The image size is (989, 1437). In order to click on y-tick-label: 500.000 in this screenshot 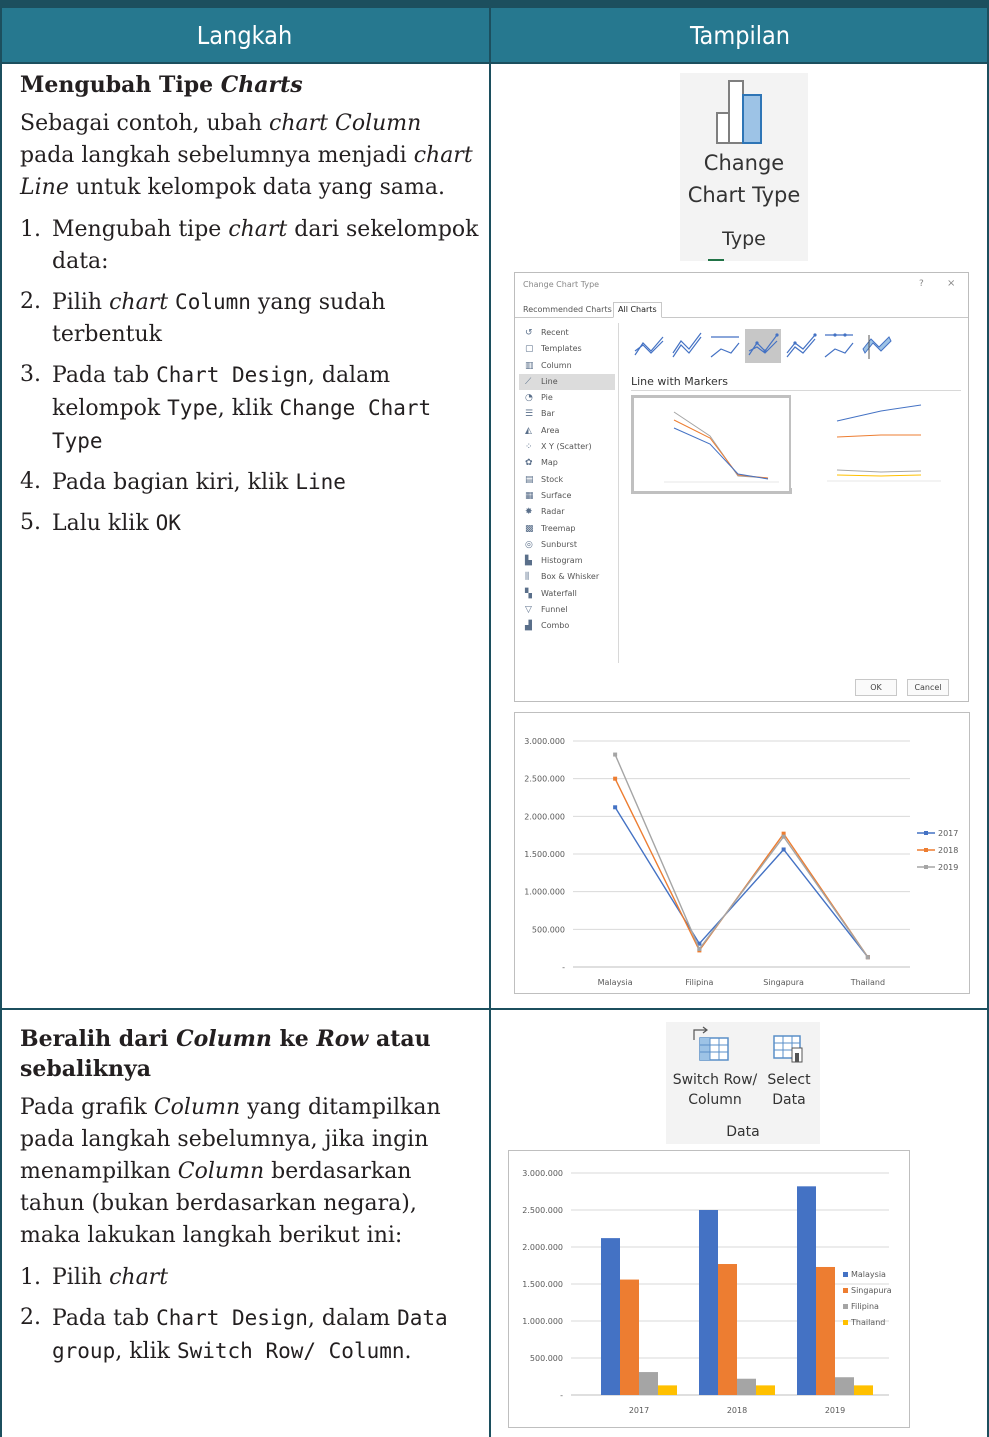, I will do `click(548, 929)`.